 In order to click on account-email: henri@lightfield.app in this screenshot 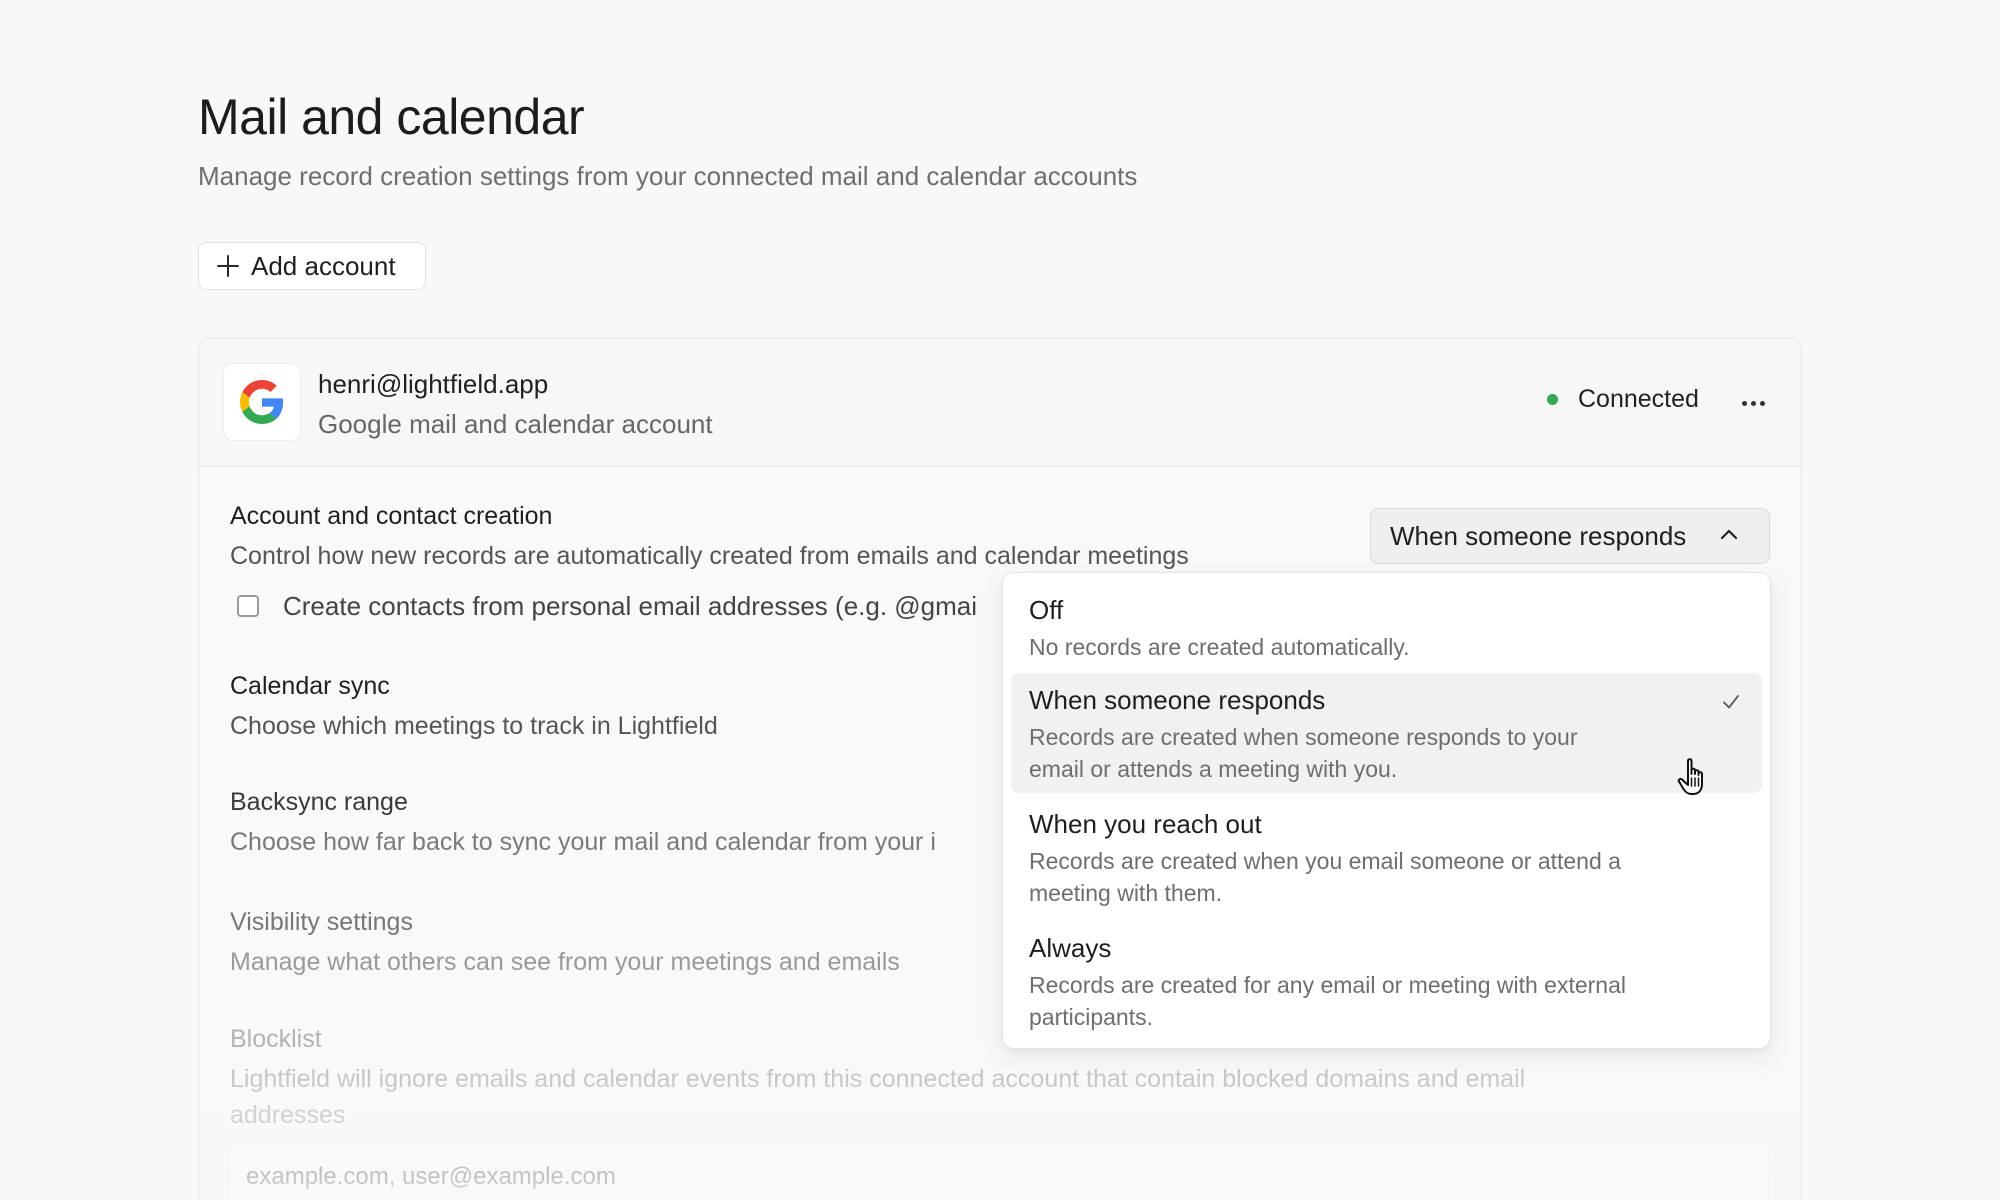, I will do `click(433, 384)`.